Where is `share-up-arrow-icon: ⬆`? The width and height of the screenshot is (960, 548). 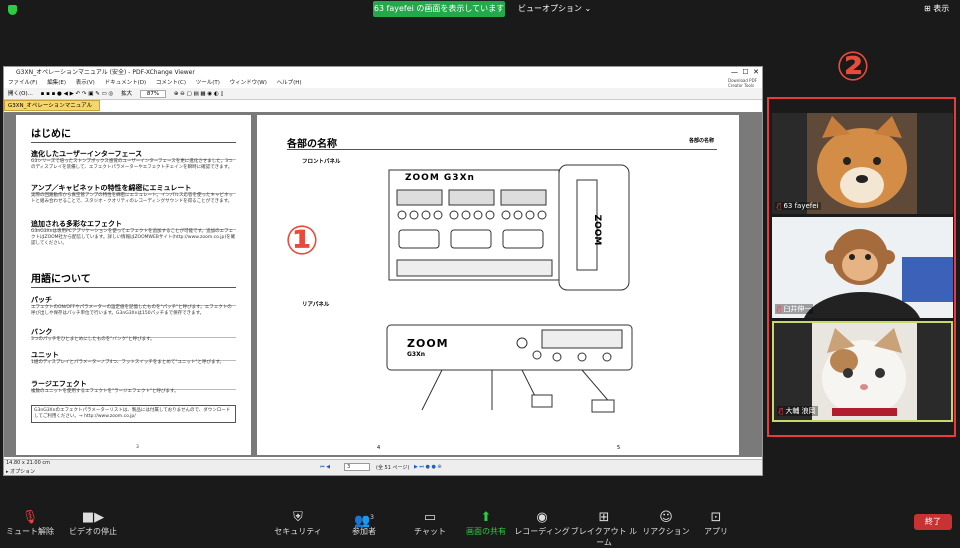
share-up-arrow-icon: ⬆ is located at coordinates (486, 517).